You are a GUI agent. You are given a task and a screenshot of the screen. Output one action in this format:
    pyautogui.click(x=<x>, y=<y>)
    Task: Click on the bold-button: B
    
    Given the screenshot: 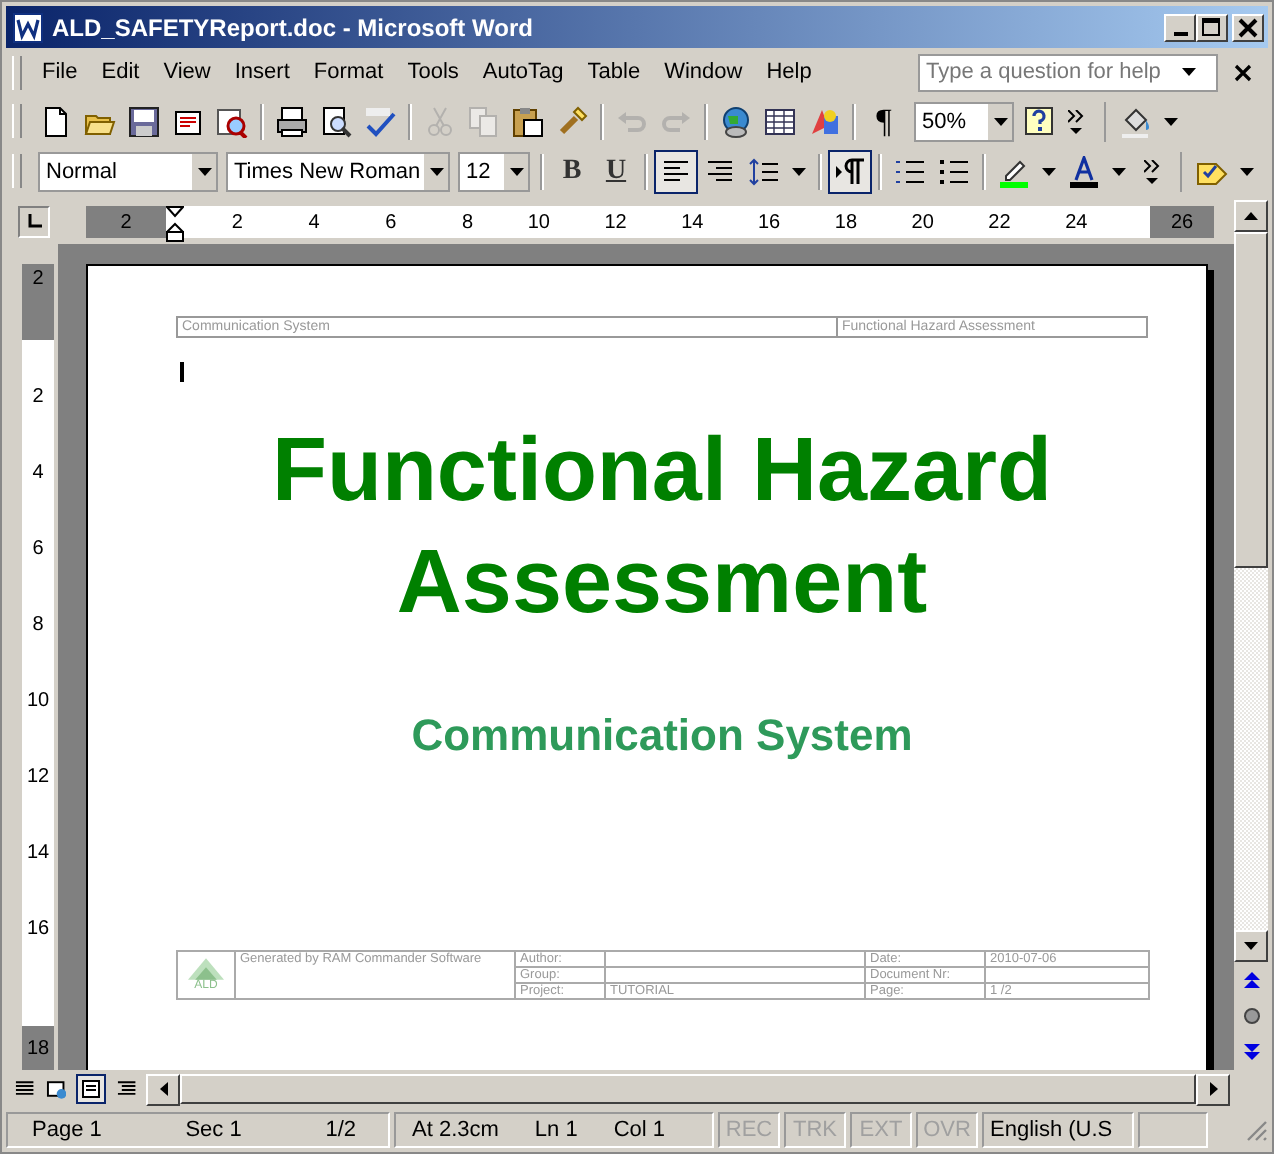 What is the action you would take?
    pyautogui.click(x=572, y=171)
    